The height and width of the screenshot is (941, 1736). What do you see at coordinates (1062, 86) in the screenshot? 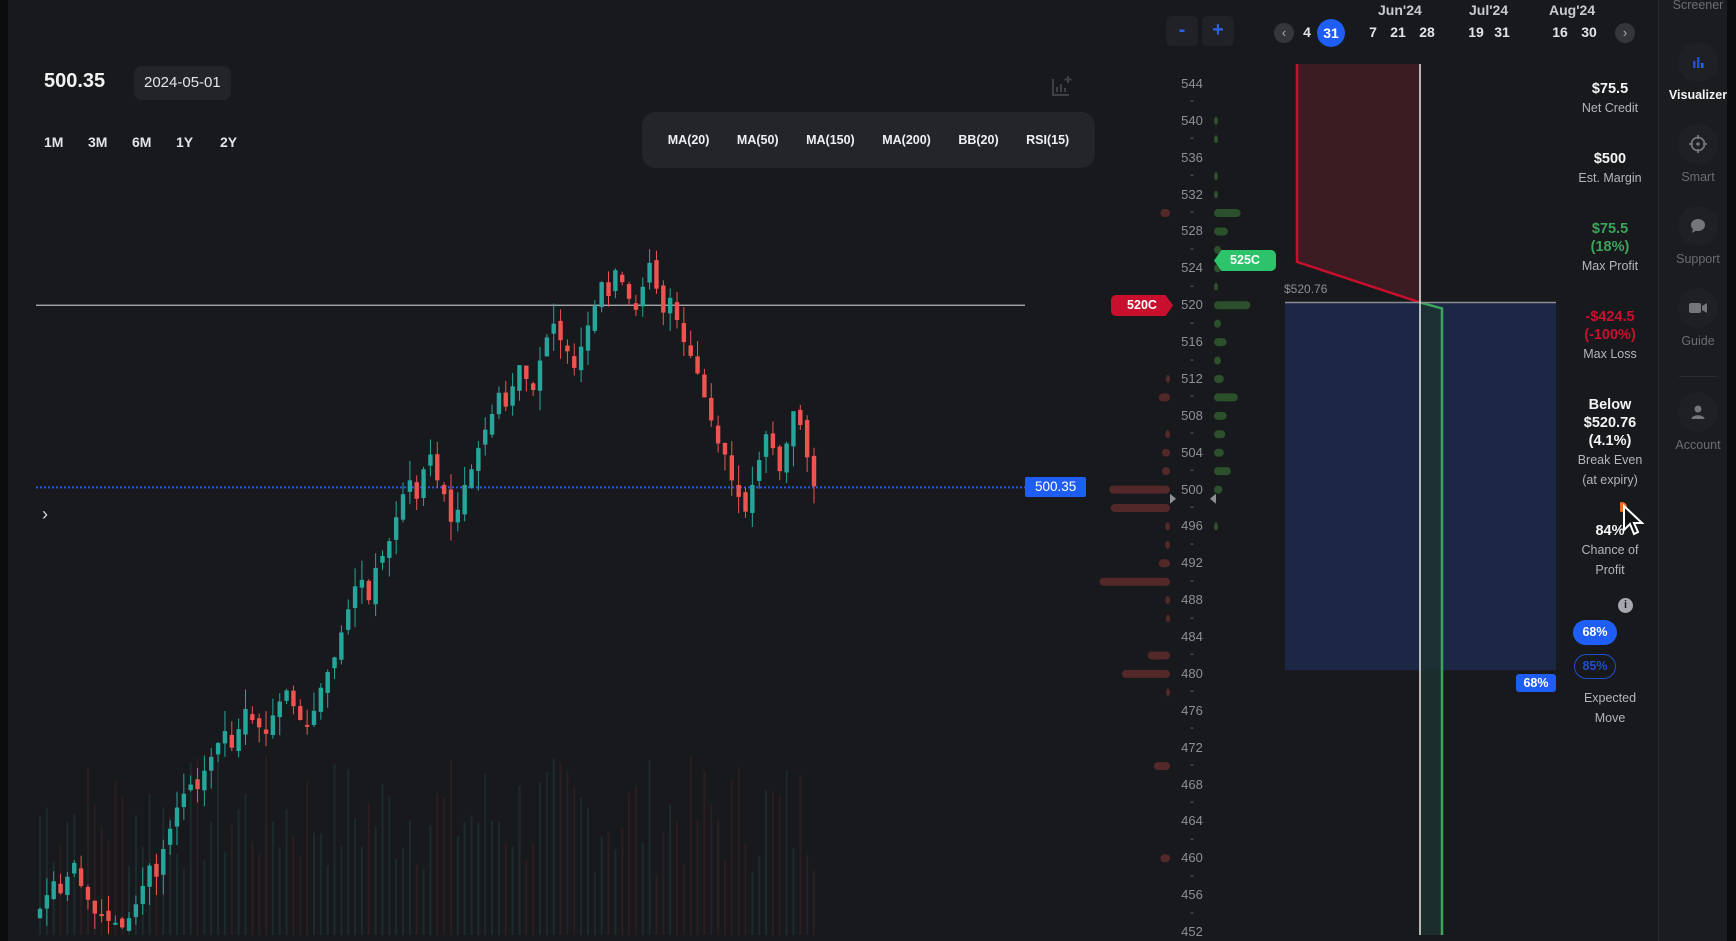
I see `add-chart-icon` at bounding box center [1062, 86].